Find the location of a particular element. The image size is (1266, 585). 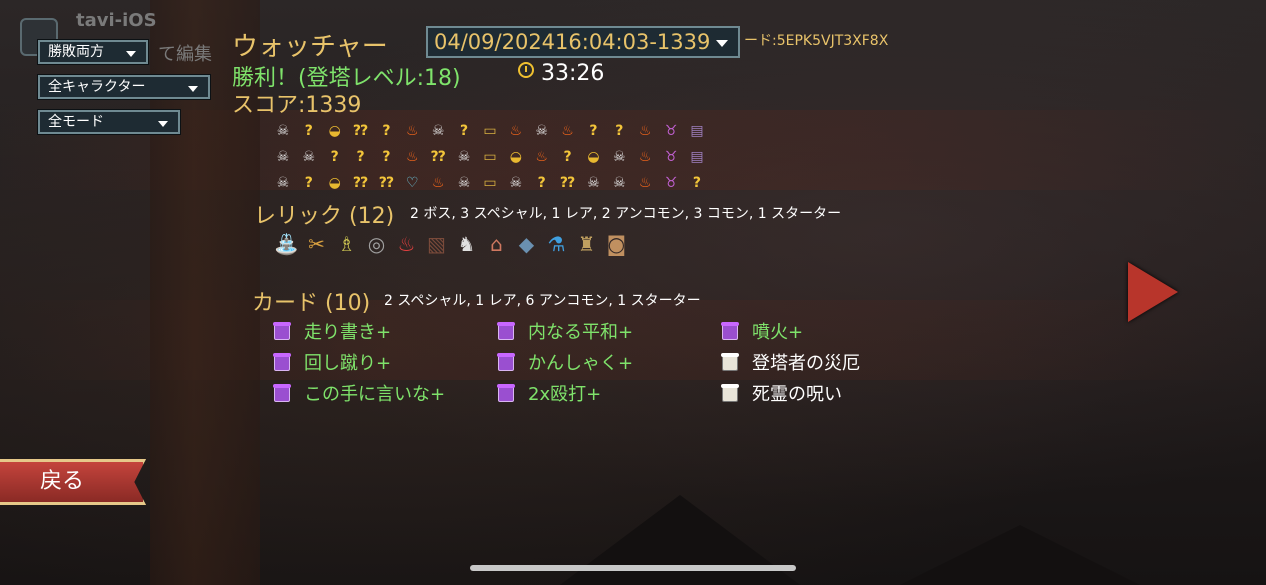

cards-summary: 2 スペシャル, 1 レア, 6 アンコモン, 1 スターター is located at coordinates (542, 301).